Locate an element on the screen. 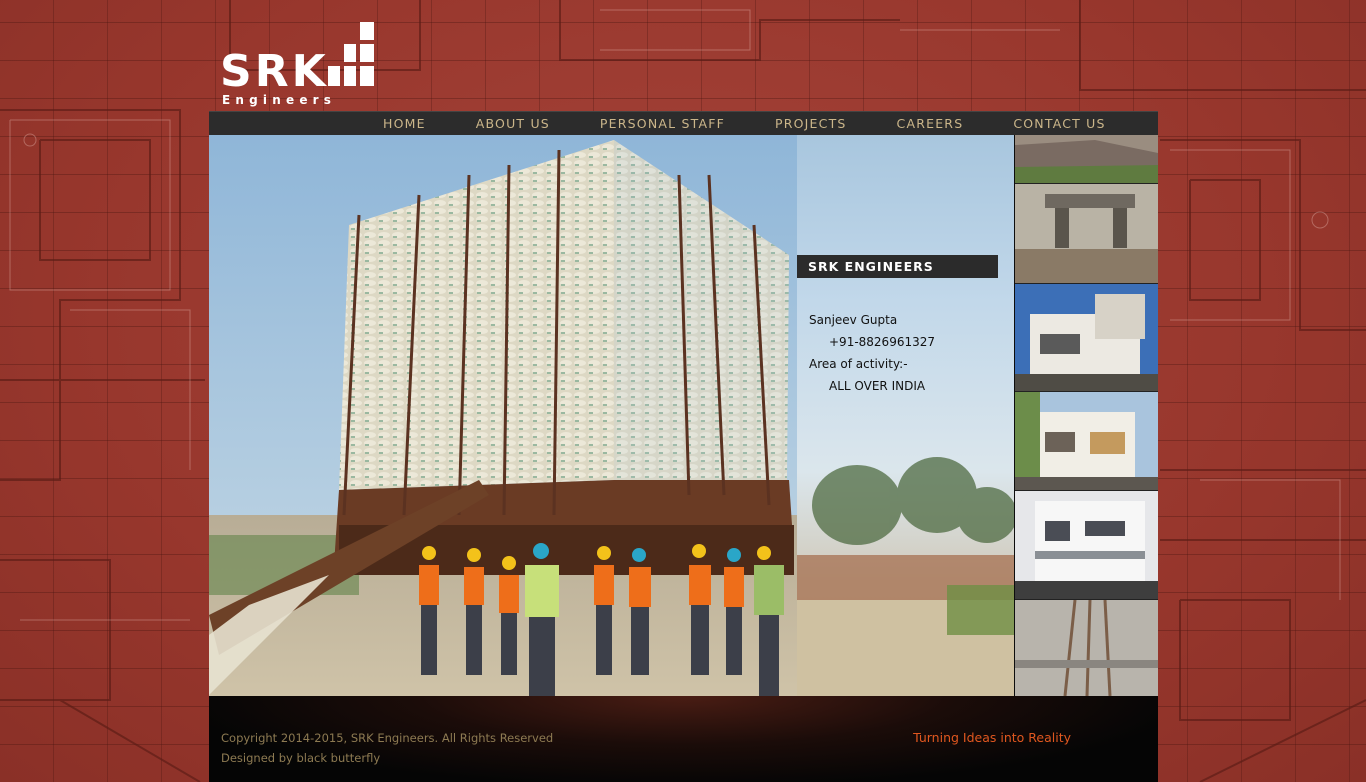 The height and width of the screenshot is (782, 1366). srk-logo: SRK Engineers is located at coordinates (300, 65).